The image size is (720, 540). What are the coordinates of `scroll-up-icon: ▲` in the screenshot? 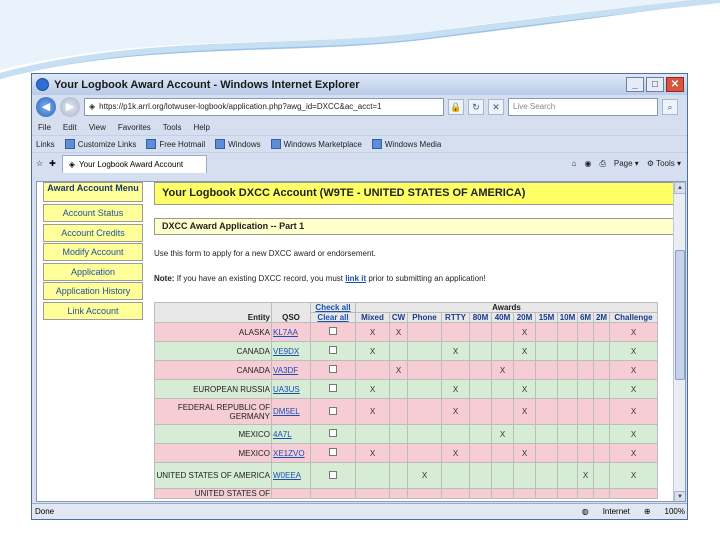 It's located at (679, 188).